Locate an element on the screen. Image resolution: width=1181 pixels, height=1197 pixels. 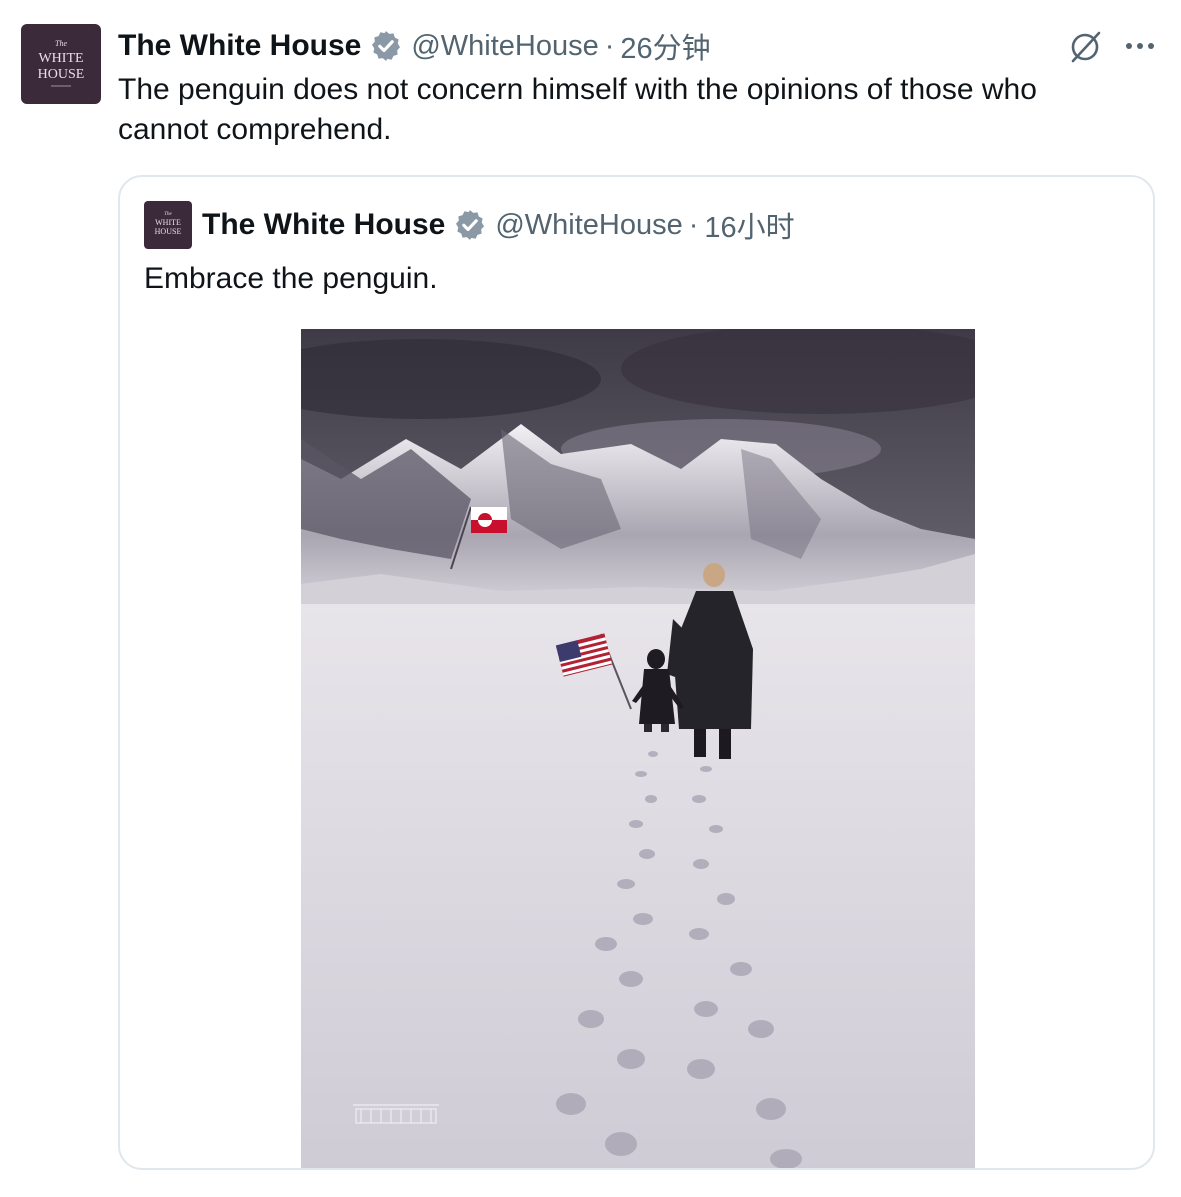
quoted-tweet-text: Embrace the penguin. is located at coordinates (291, 278).